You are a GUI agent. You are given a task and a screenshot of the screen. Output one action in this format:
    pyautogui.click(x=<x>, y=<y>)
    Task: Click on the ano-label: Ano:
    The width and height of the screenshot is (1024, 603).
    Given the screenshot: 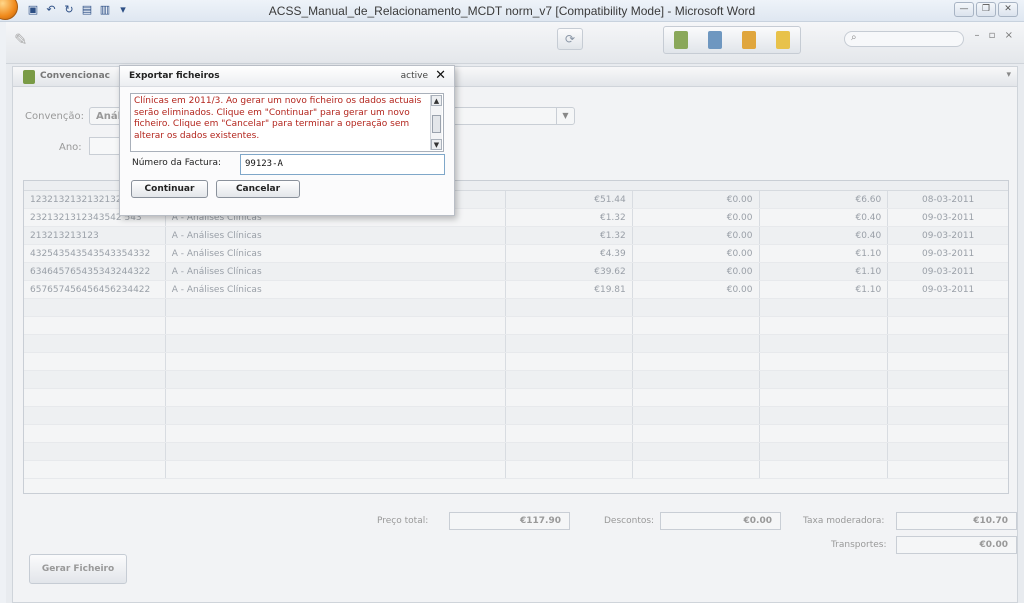 What is the action you would take?
    pyautogui.click(x=70, y=147)
    